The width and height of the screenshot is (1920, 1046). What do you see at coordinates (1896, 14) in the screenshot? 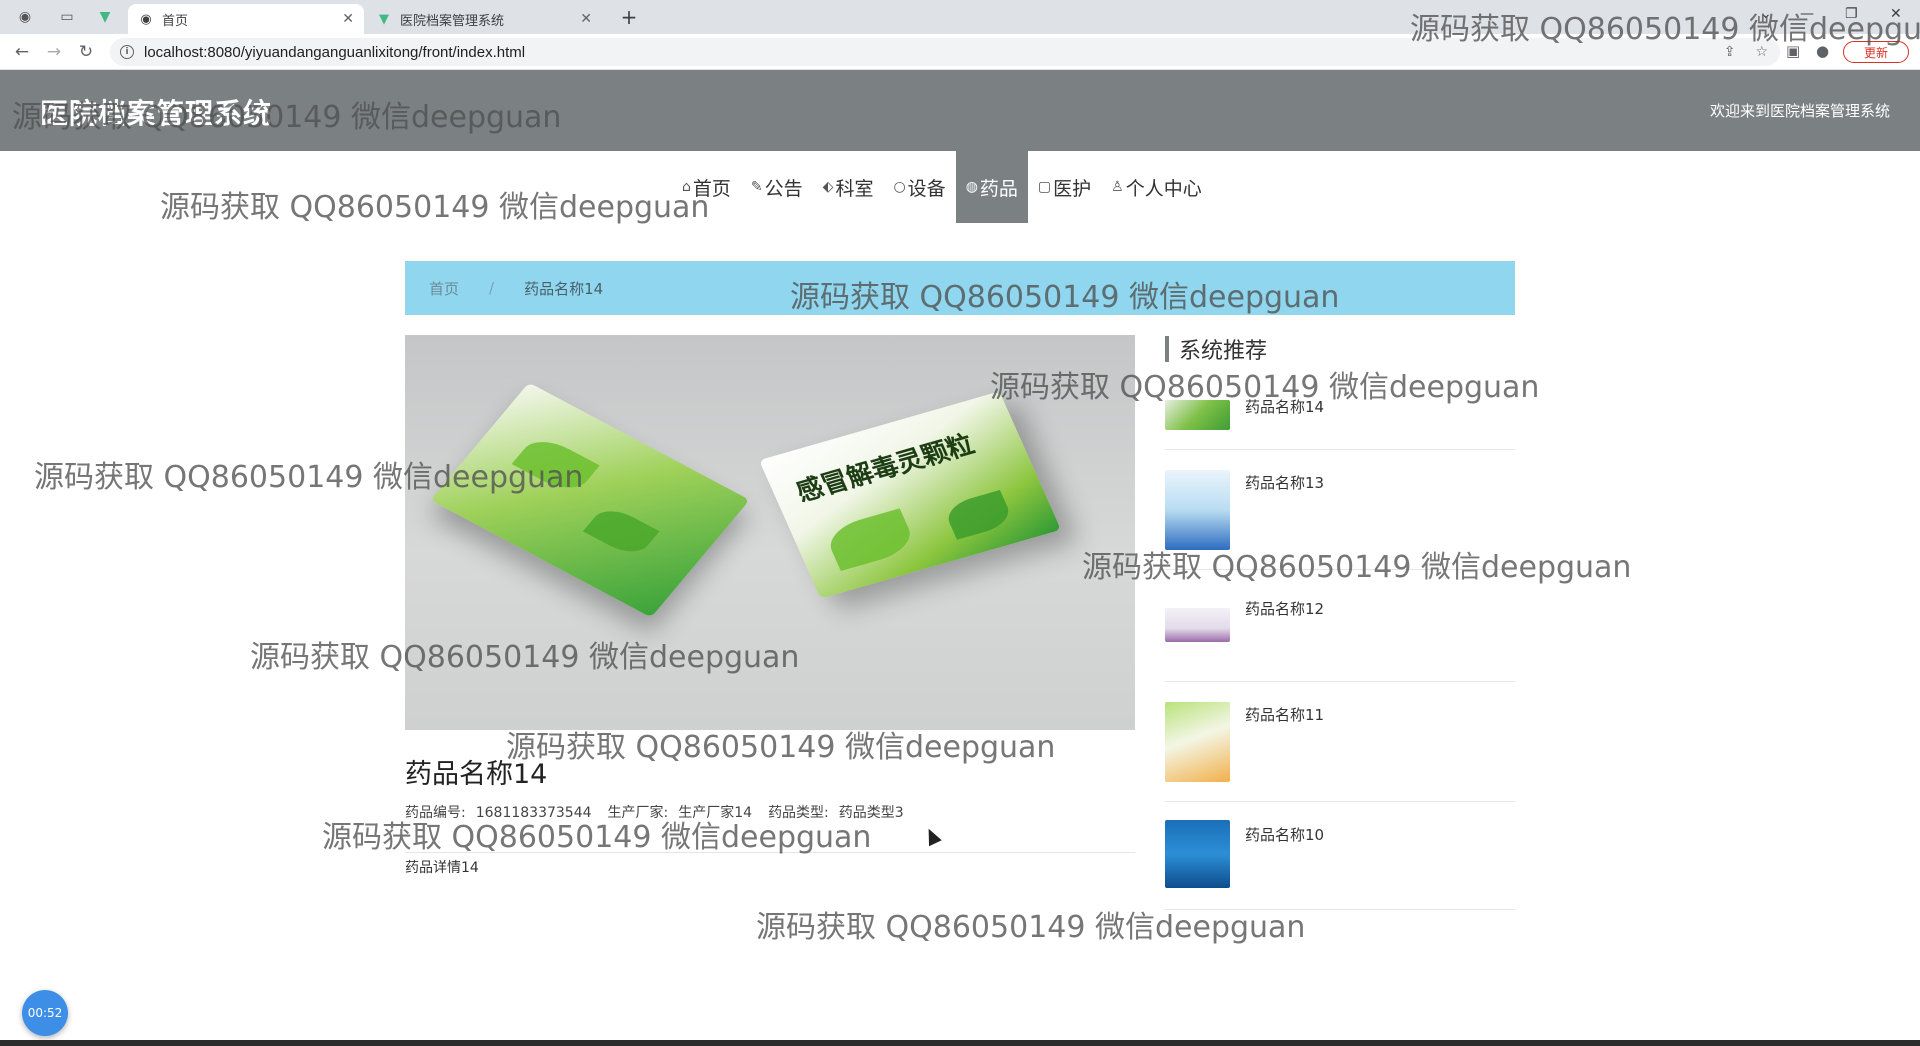
I see `close-window-icon: ✕` at bounding box center [1896, 14].